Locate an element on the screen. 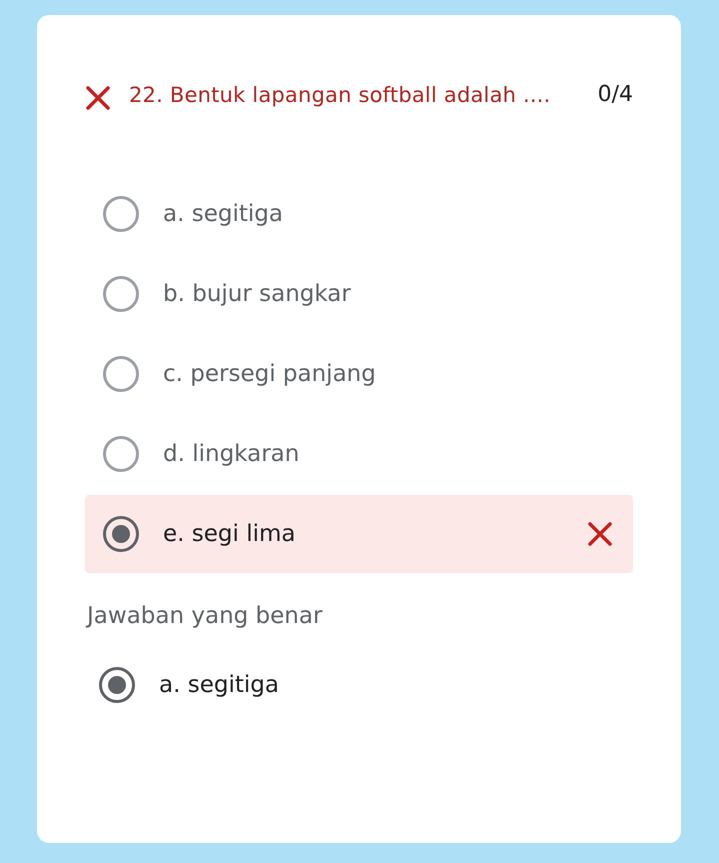 This screenshot has width=719, height=863. answer-option: c. persegi panjang is located at coordinates (359, 374).